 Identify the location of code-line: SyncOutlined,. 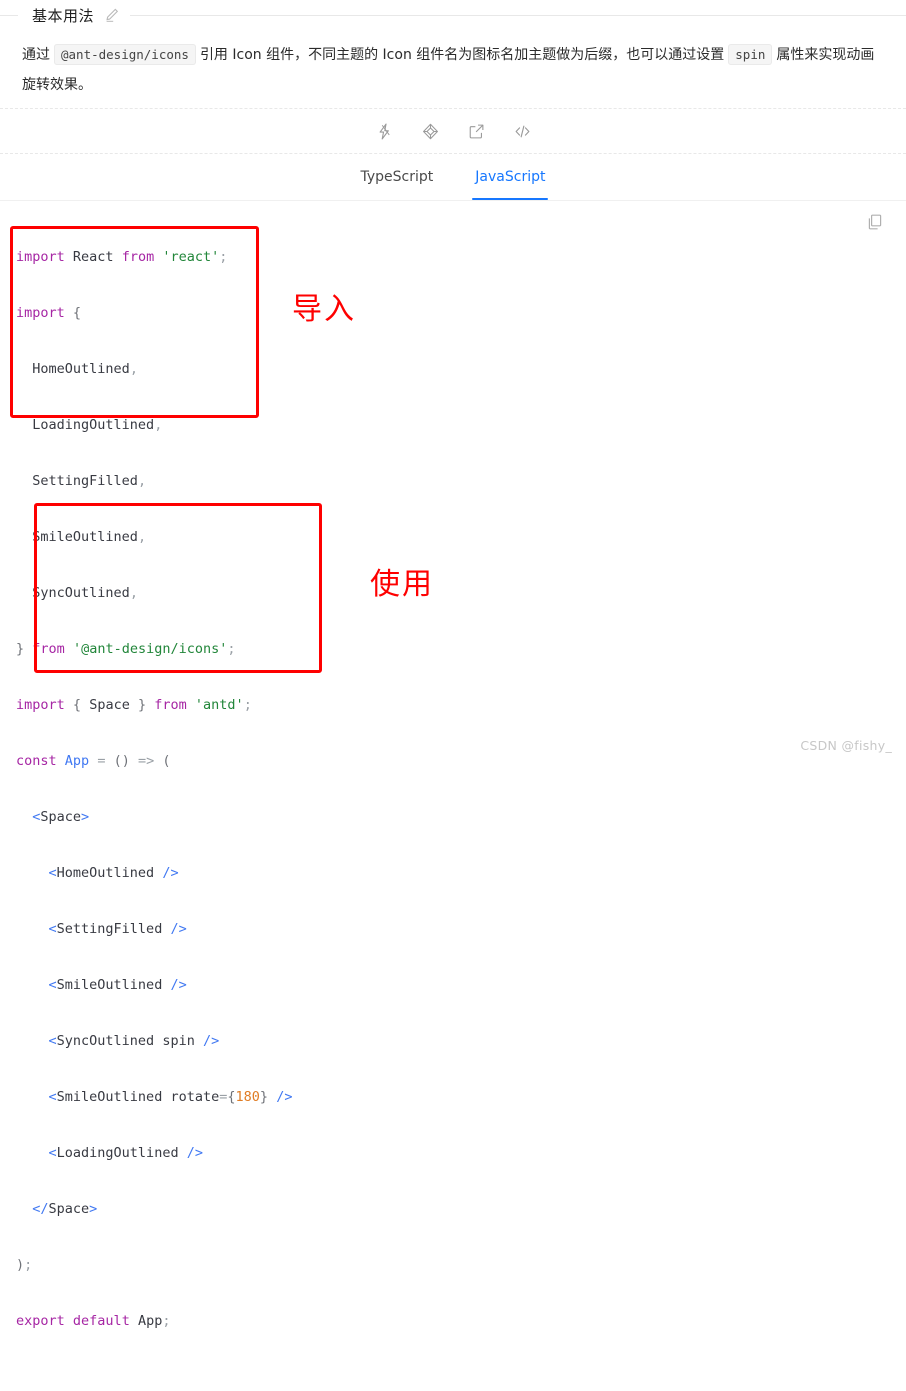
(85, 593).